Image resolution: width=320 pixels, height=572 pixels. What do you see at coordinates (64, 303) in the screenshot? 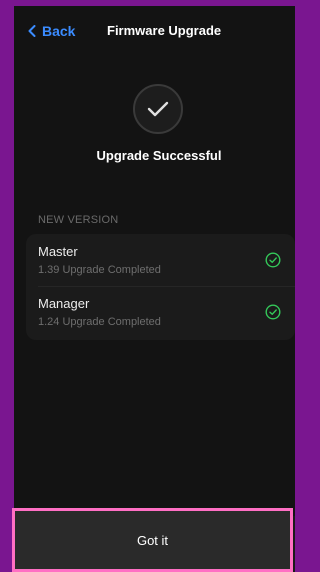
I see `device-name: Manager` at bounding box center [64, 303].